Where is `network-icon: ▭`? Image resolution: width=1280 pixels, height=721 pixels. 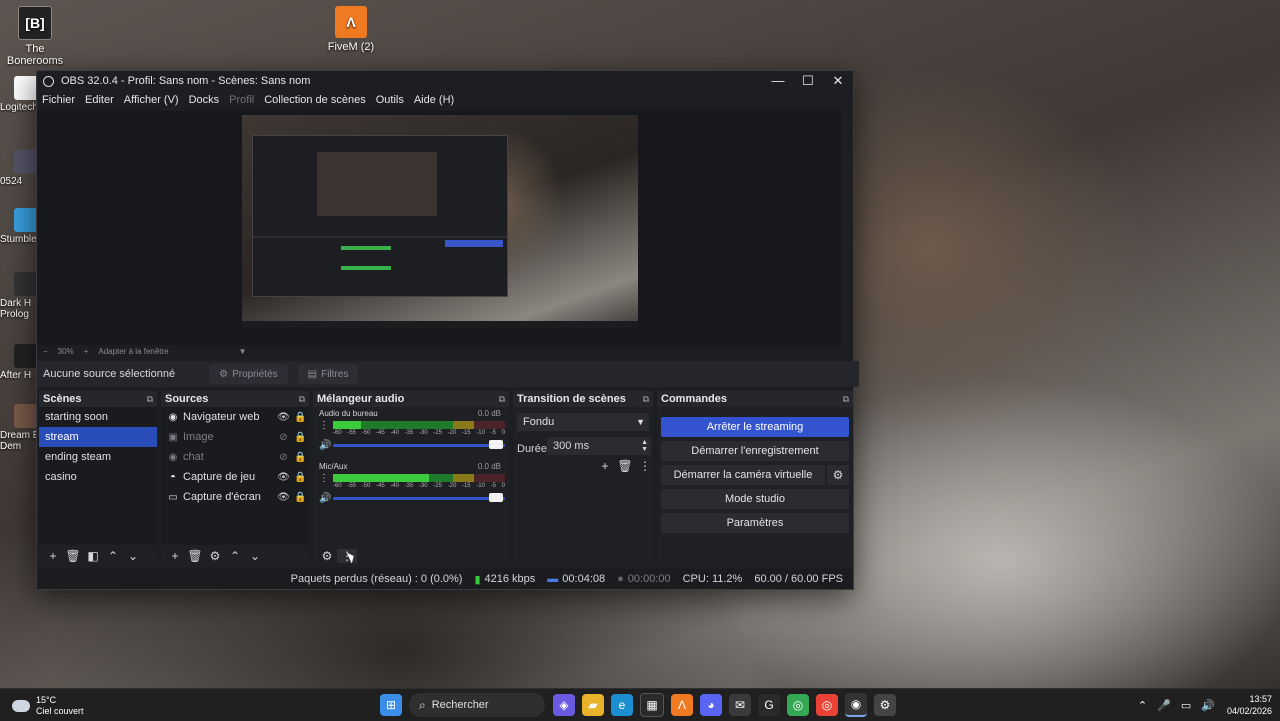
network-icon: ▭ is located at coordinates (1186, 705).